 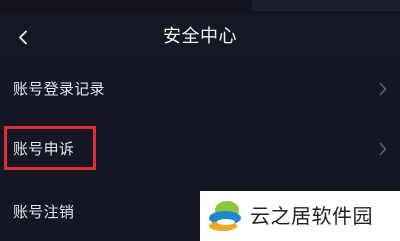 I want to click on watermark-text: 云之居软件园, so click(x=311, y=216).